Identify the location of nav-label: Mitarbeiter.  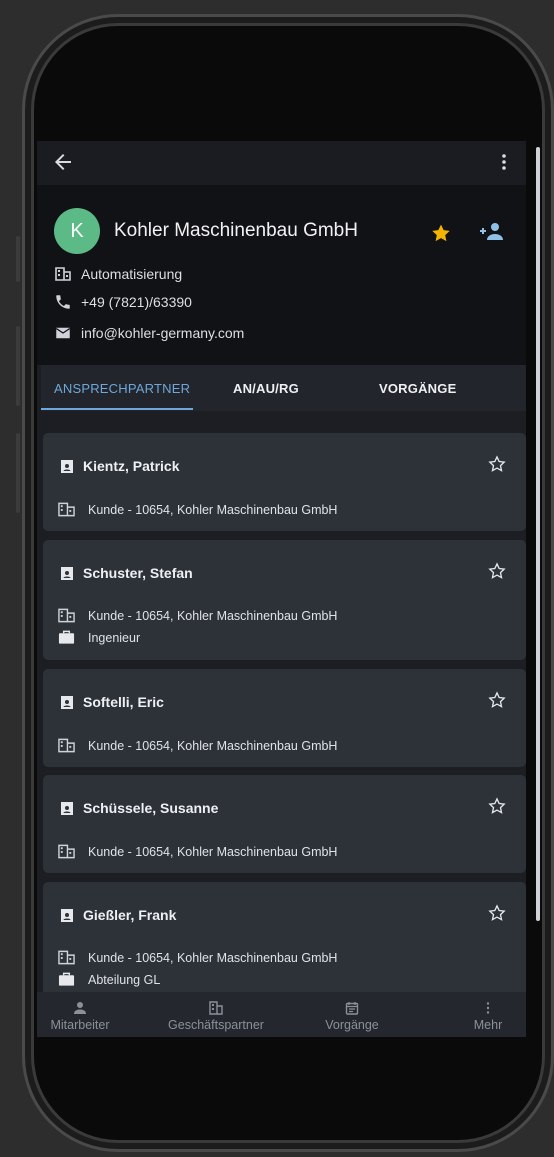
(80, 1025).